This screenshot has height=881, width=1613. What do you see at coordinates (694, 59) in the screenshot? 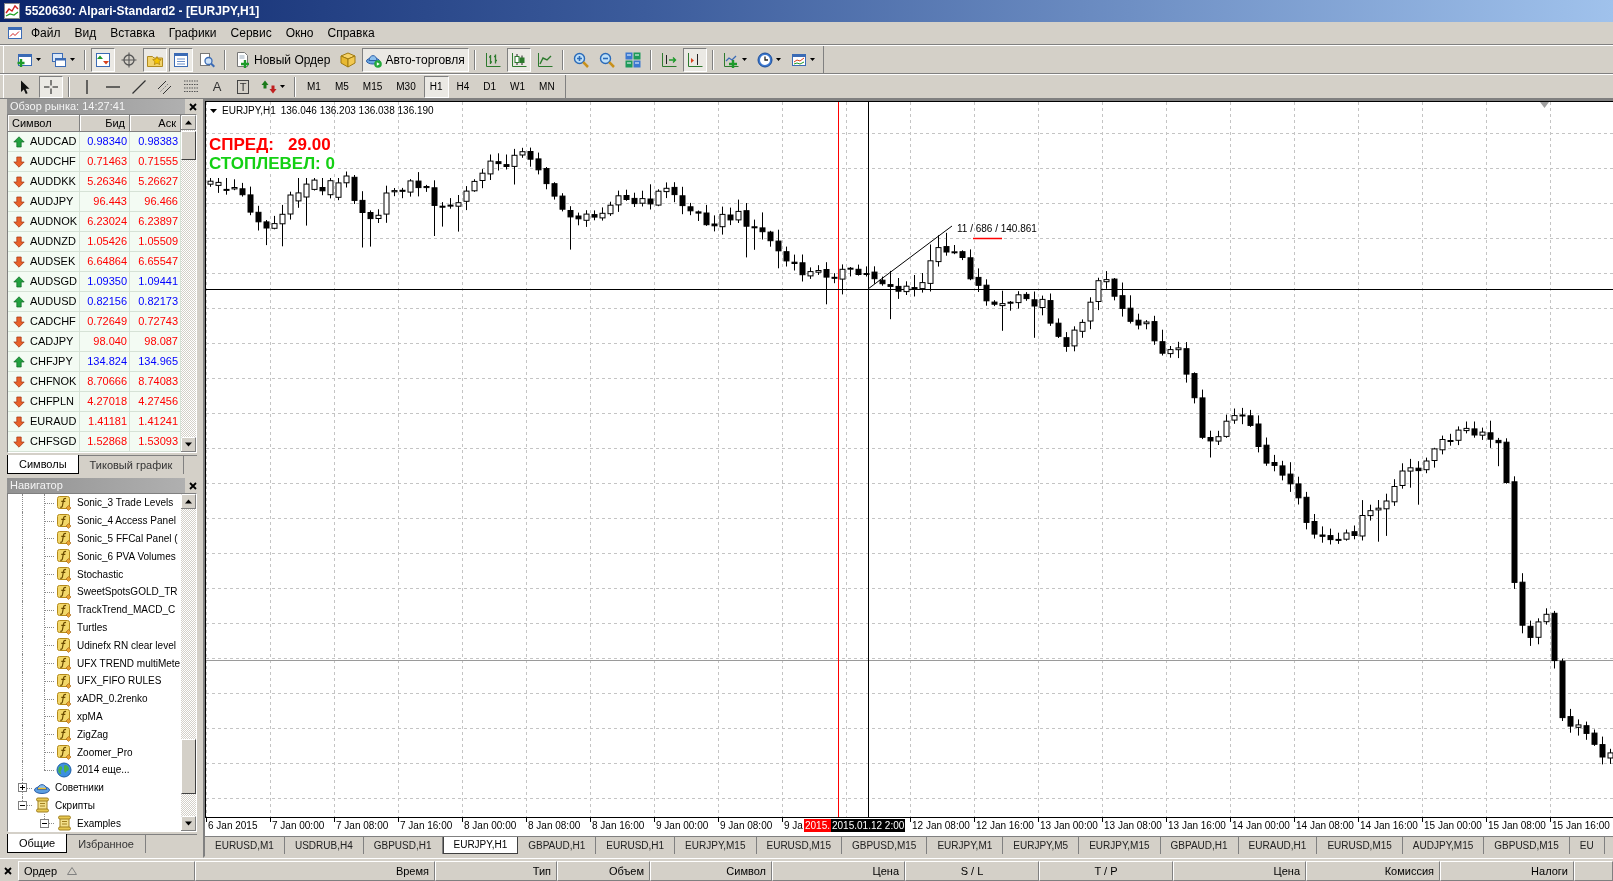
I see `chart-shift-button` at bounding box center [694, 59].